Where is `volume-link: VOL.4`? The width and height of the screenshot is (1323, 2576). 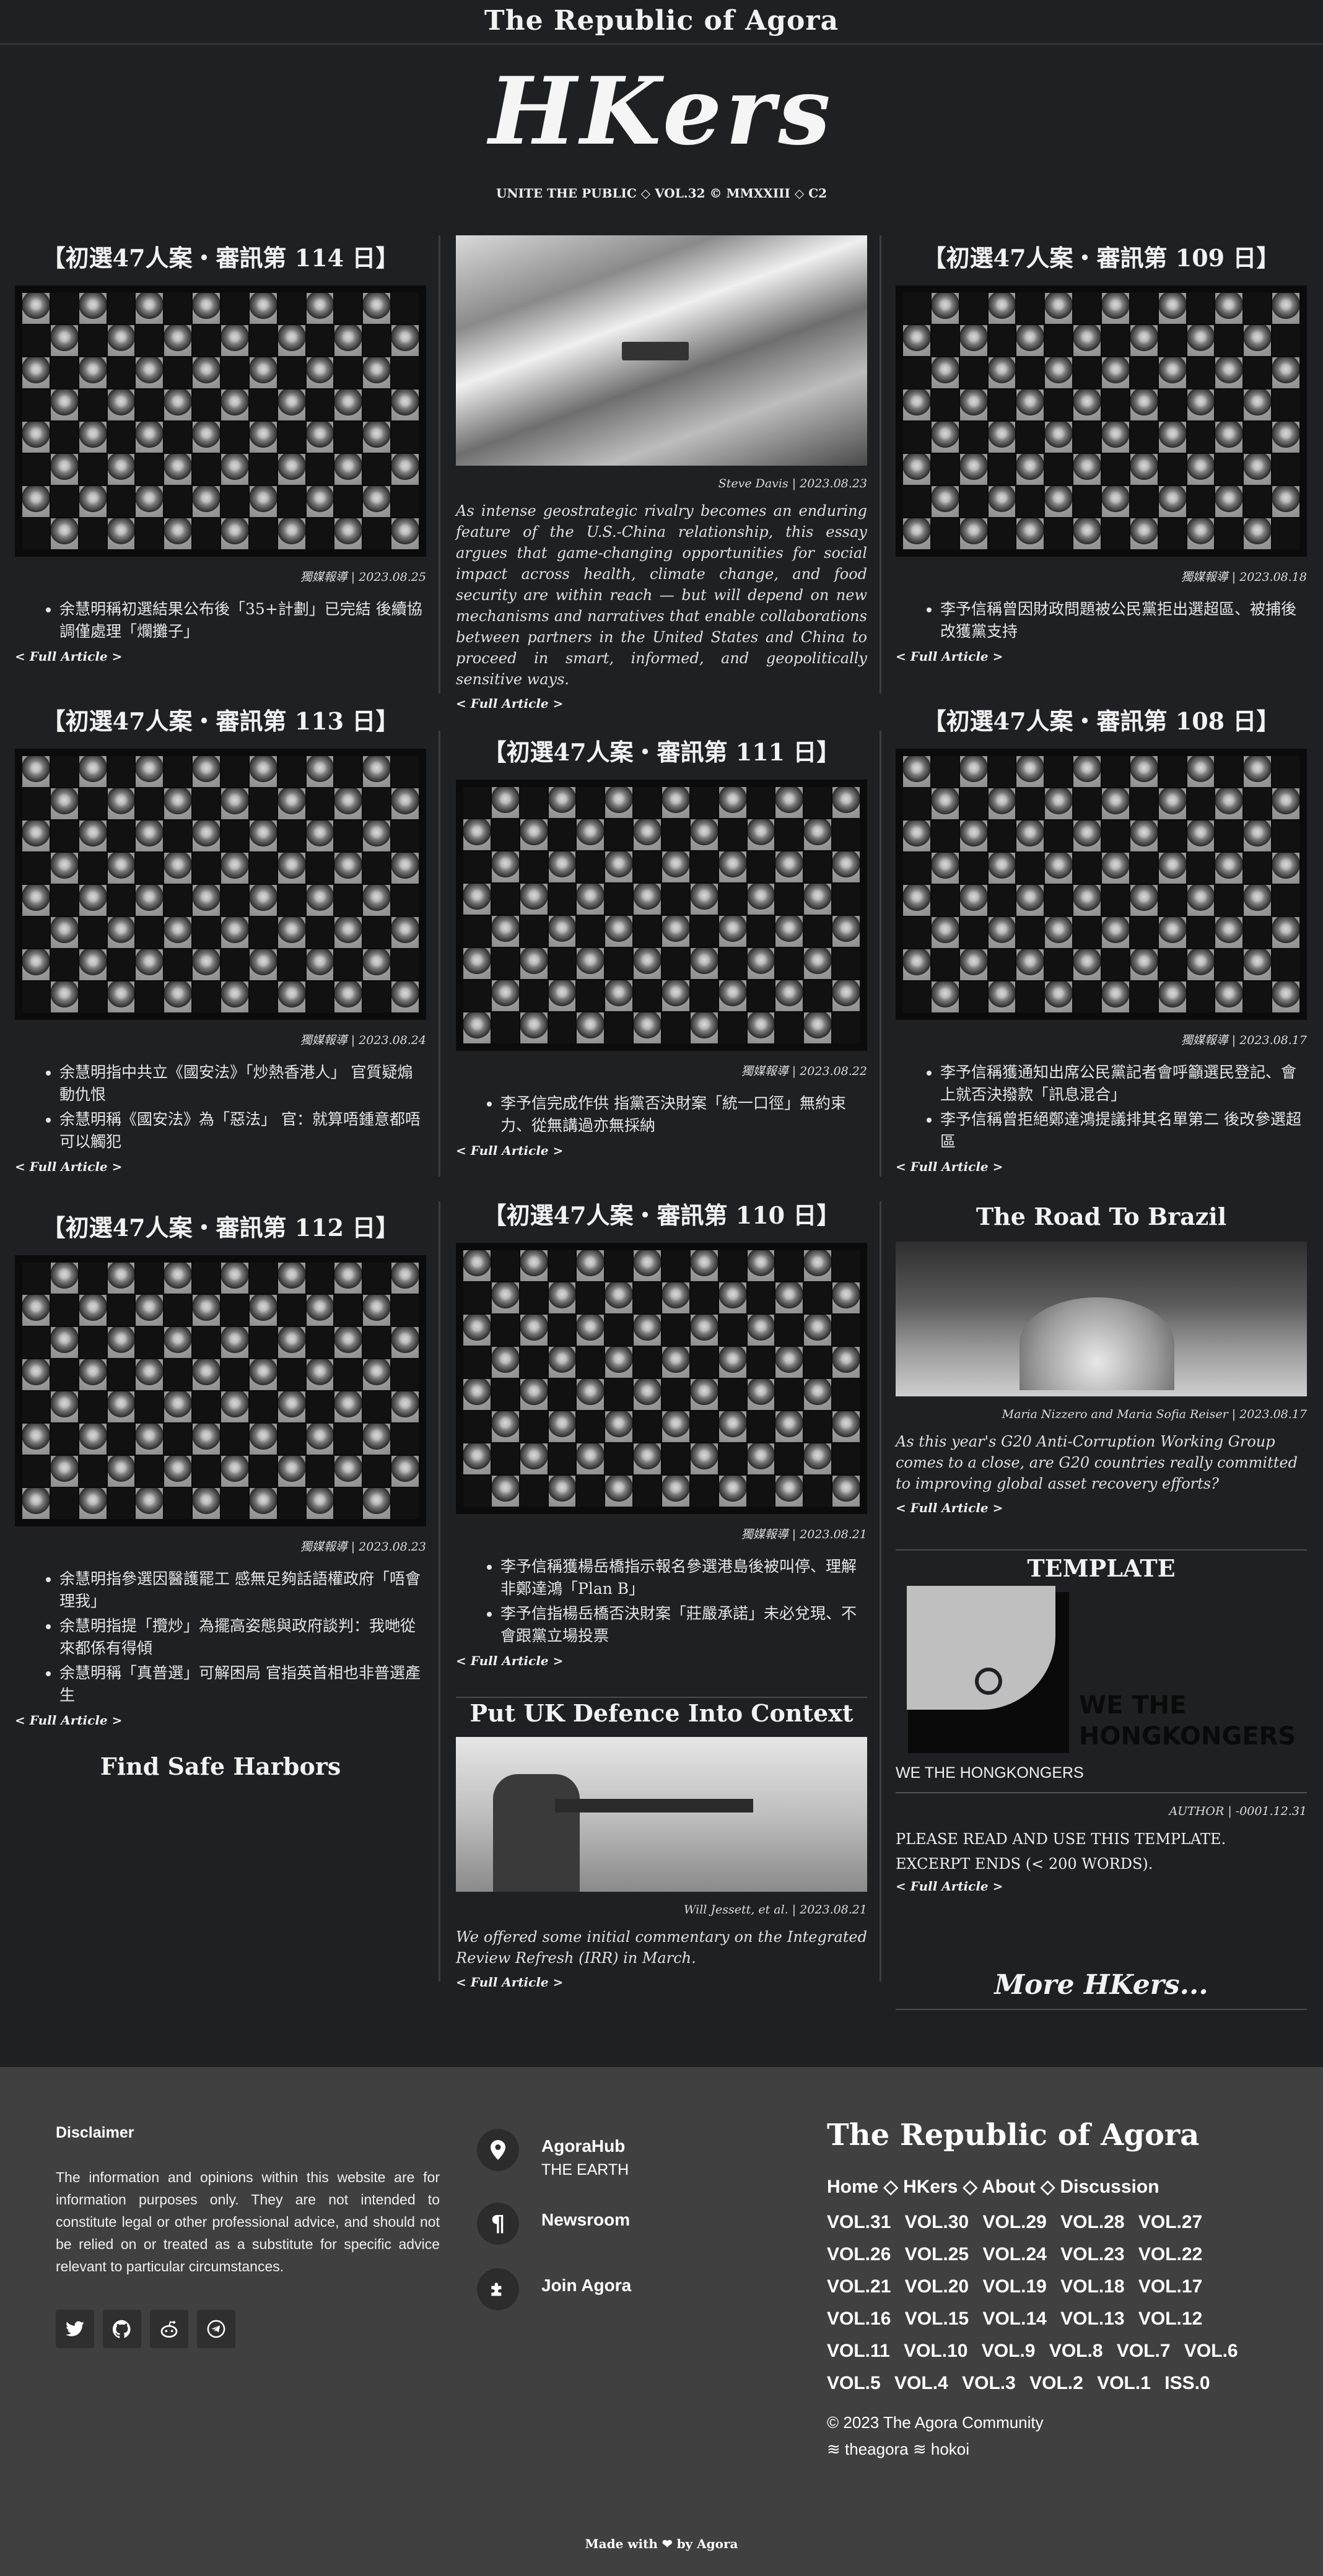
volume-link: VOL.4 is located at coordinates (921, 2383).